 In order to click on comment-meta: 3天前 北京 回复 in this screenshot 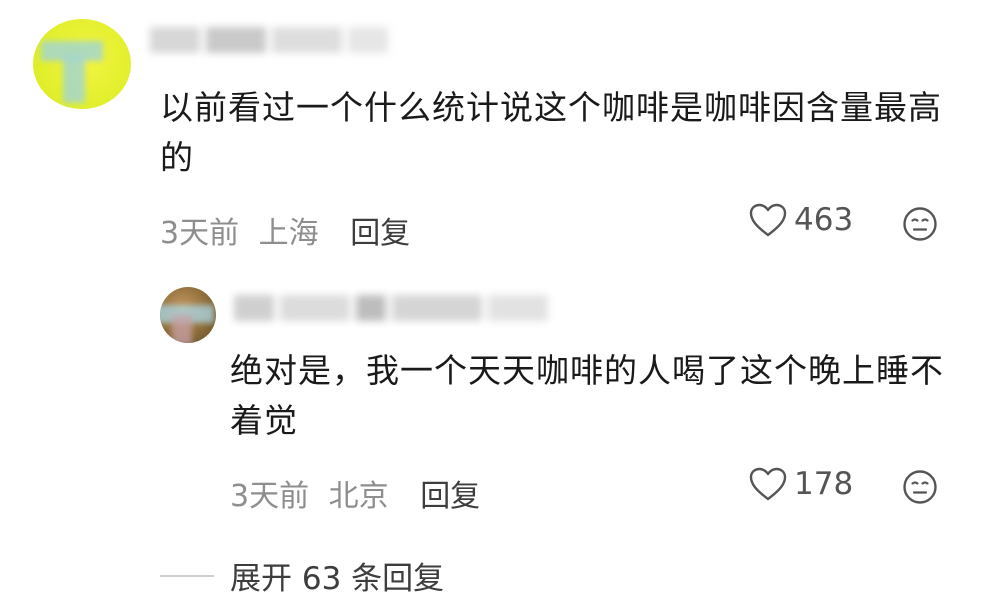, I will do `click(355, 493)`.